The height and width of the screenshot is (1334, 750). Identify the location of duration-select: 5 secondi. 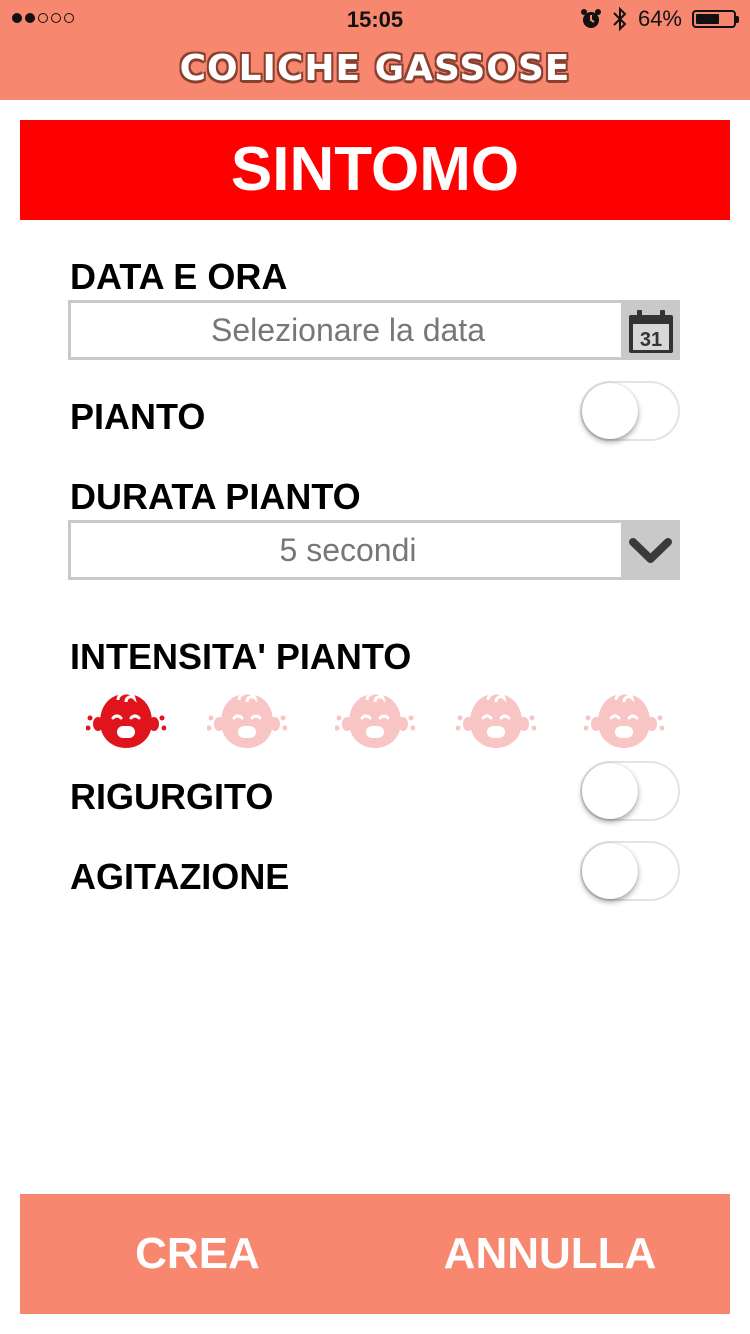
(374, 550).